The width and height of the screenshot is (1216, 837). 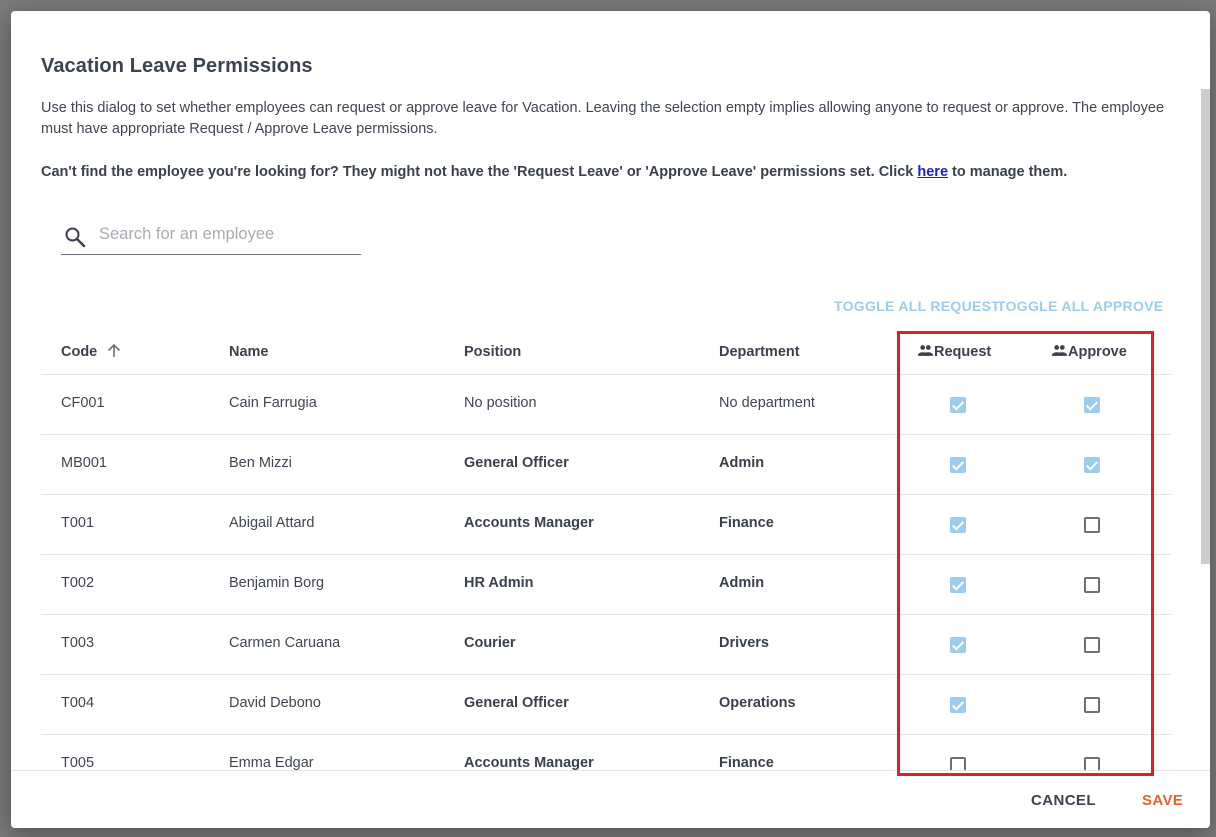 I want to click on search-icon, so click(x=75, y=237).